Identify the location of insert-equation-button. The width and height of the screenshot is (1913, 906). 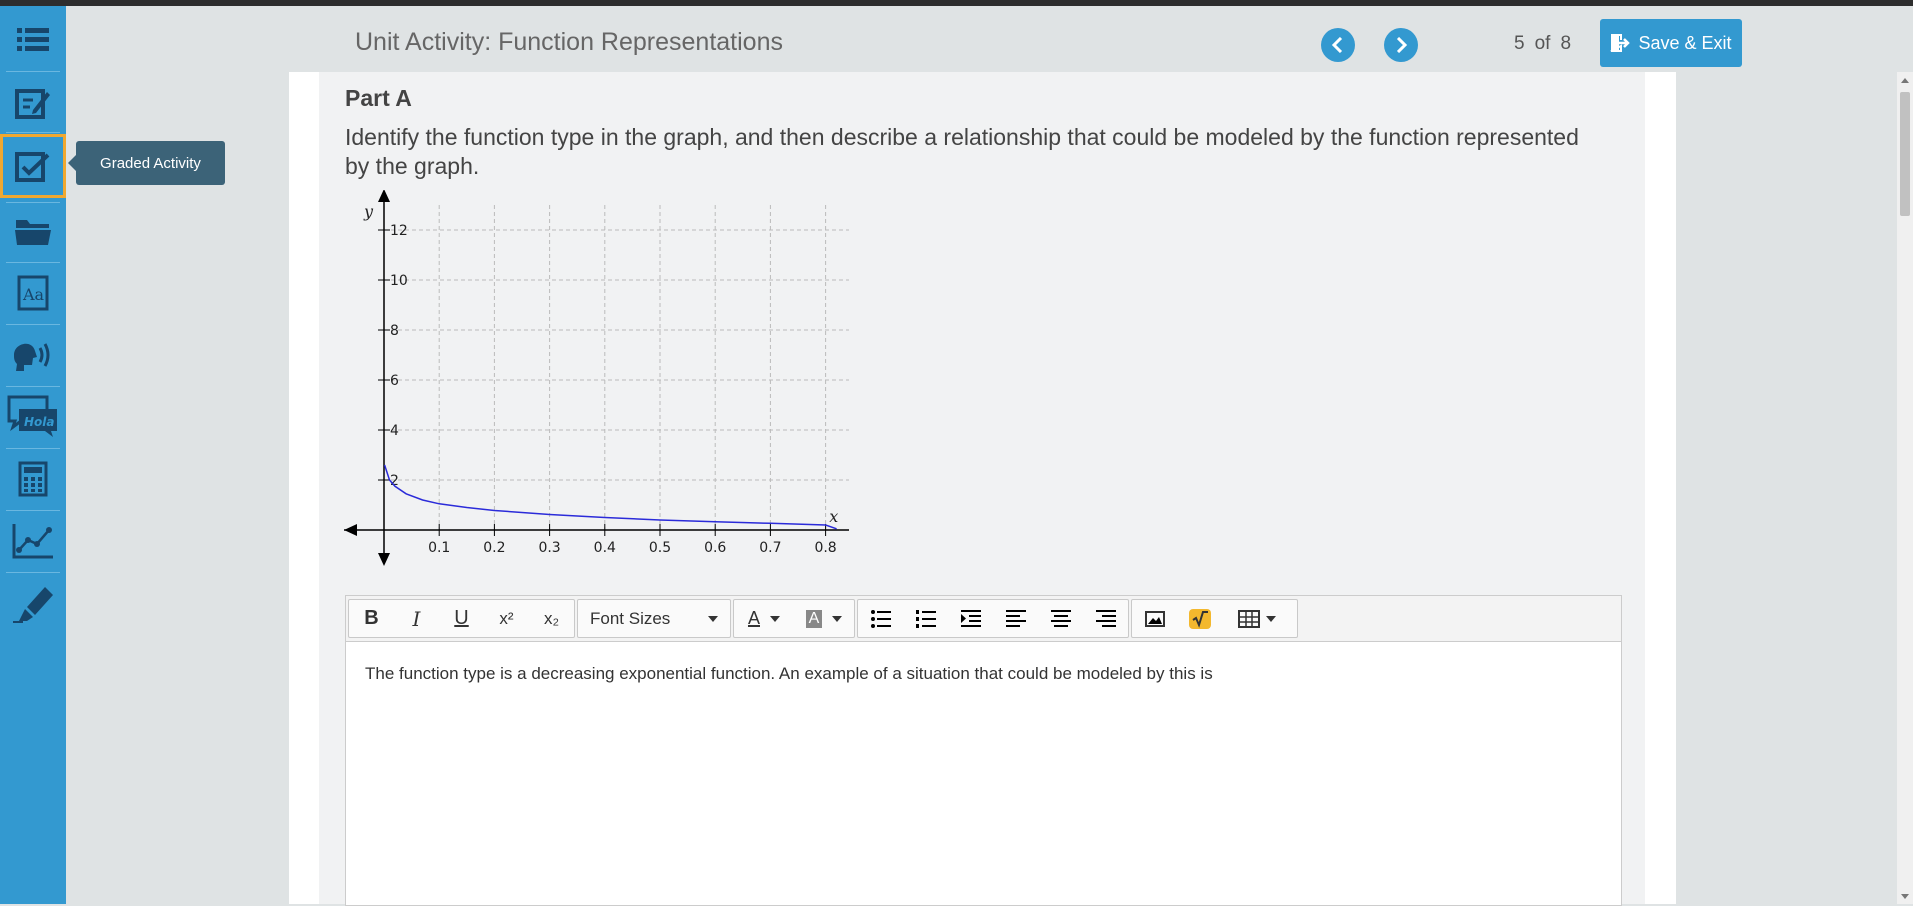
(1199, 618).